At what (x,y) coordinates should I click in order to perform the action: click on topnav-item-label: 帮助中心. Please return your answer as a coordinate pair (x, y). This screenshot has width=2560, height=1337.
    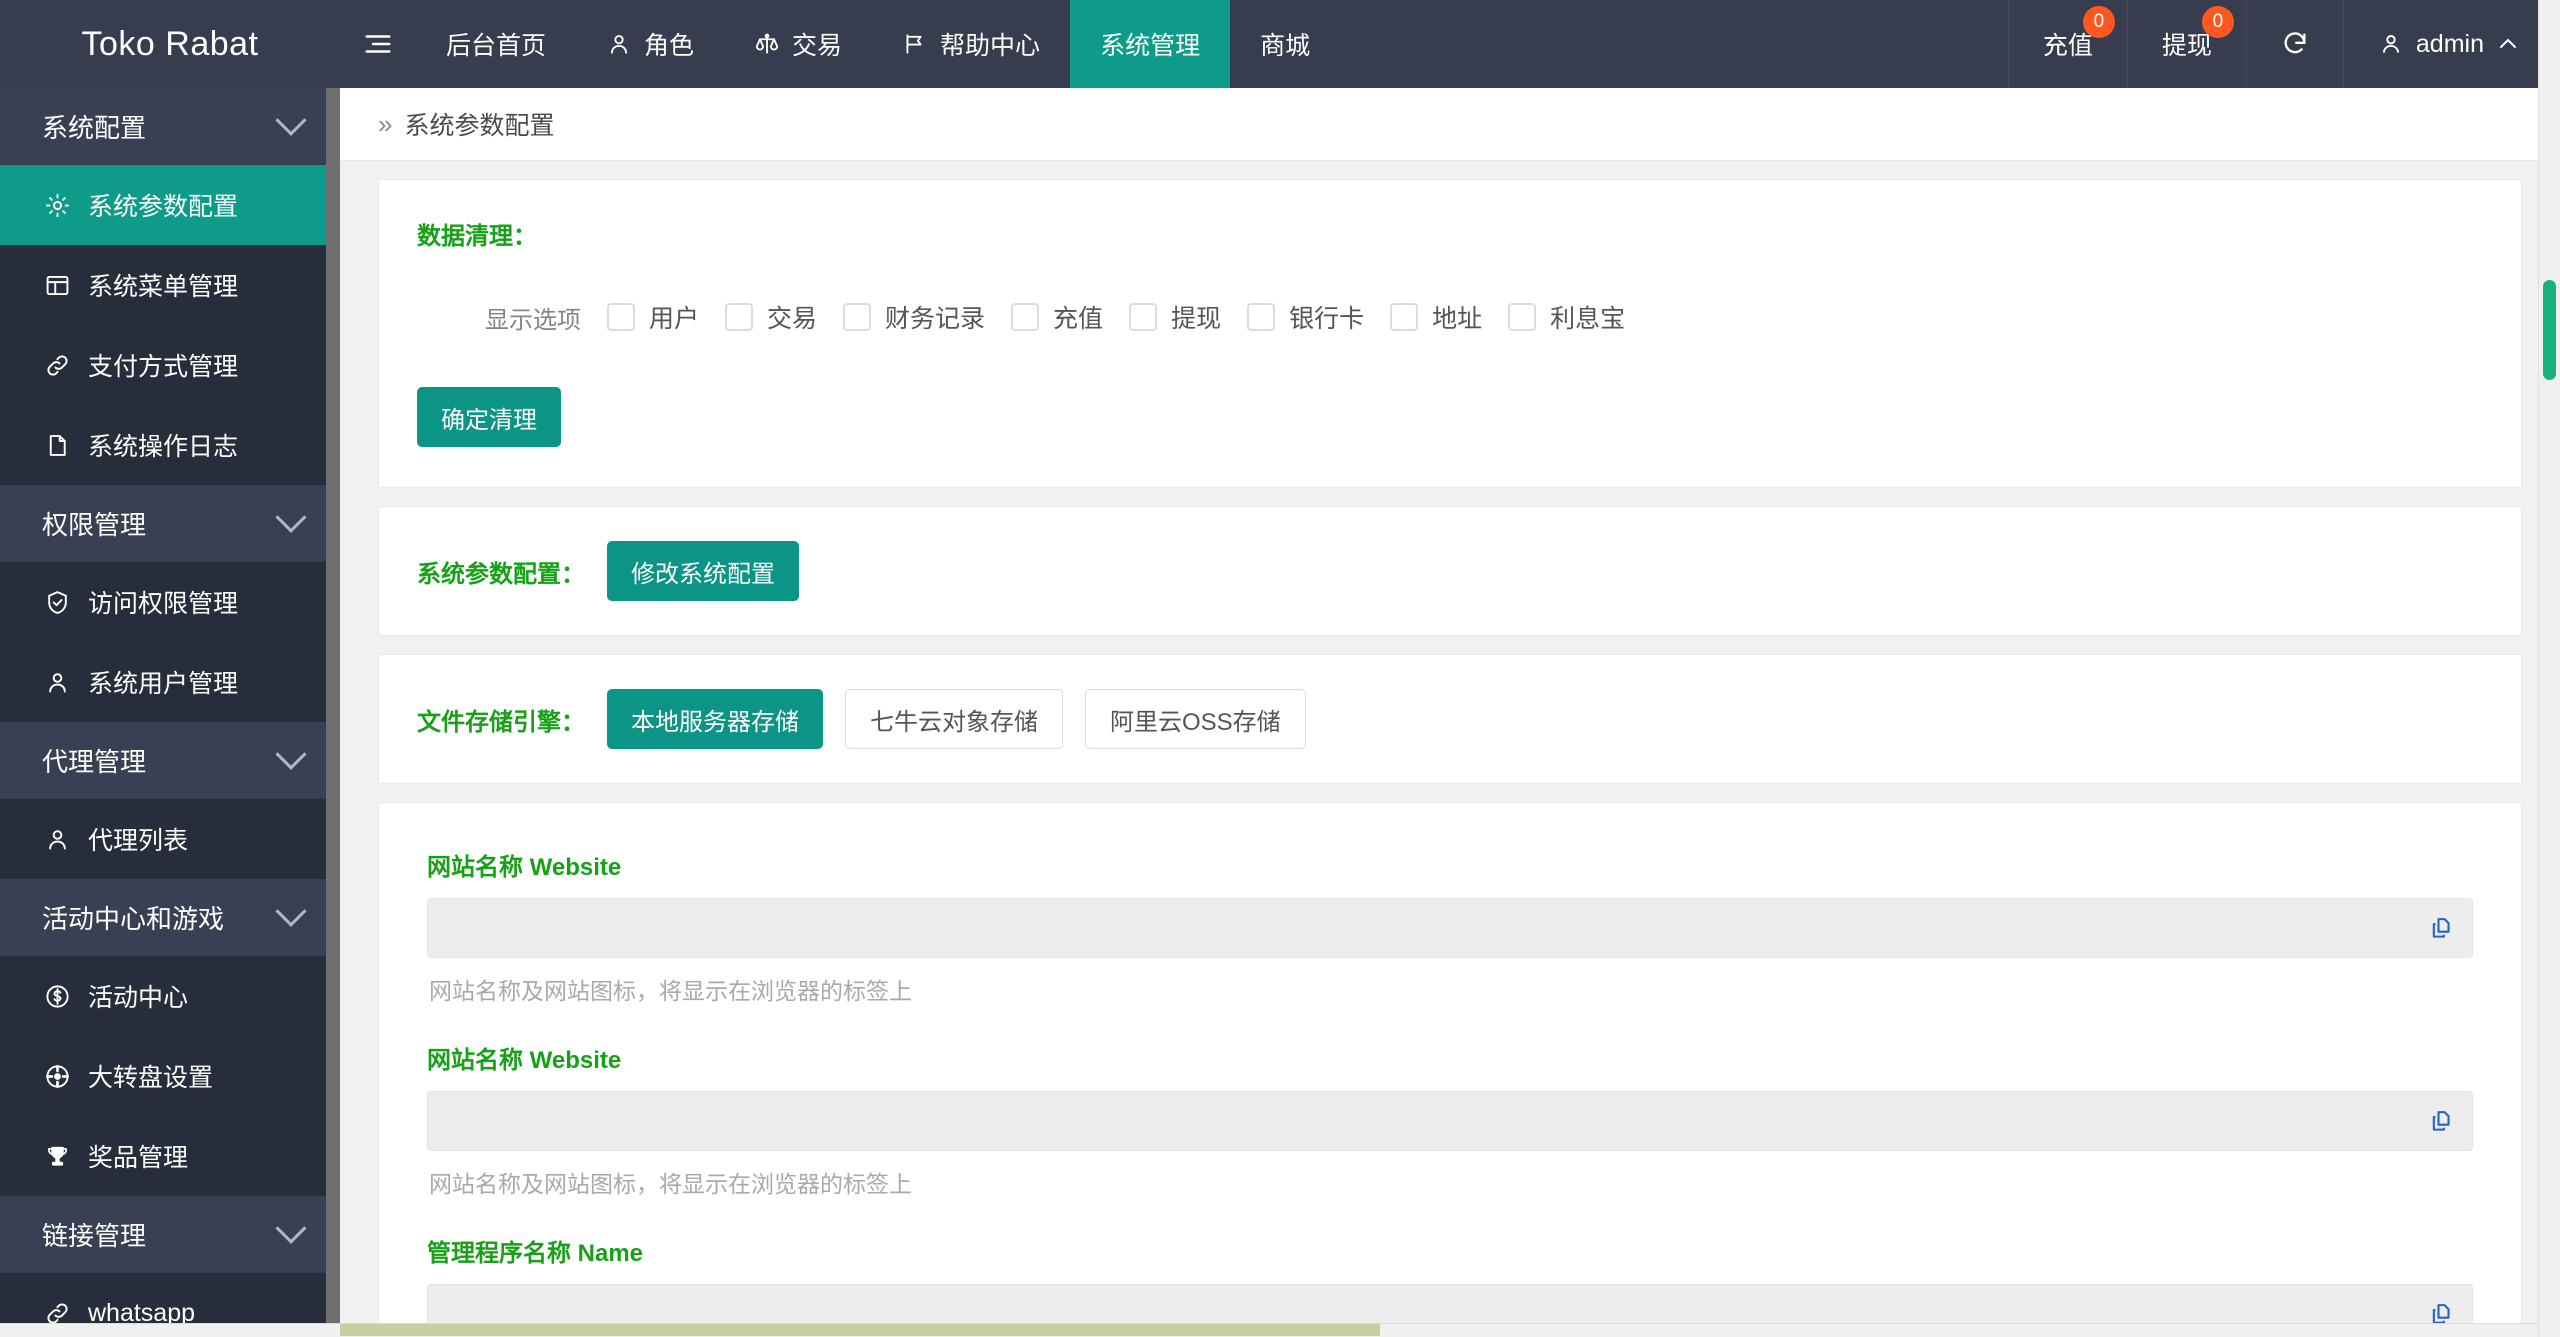
    Looking at the image, I should click on (990, 46).